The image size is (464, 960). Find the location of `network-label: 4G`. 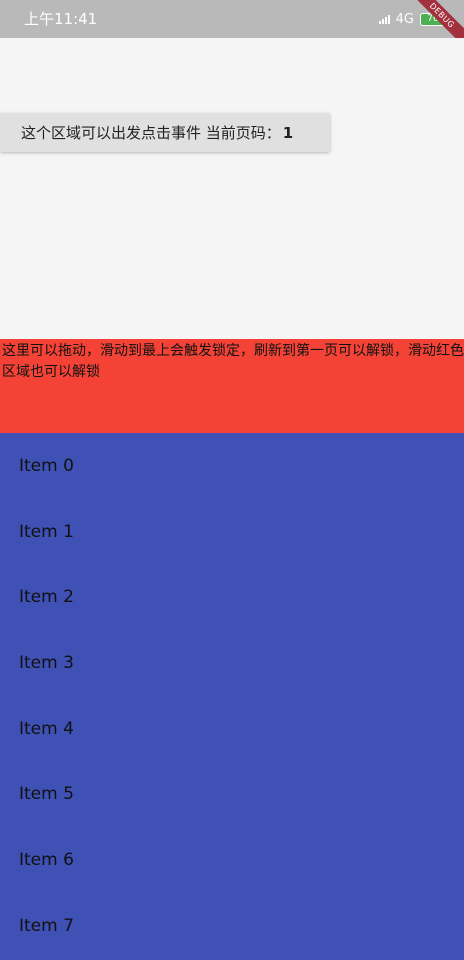

network-label: 4G is located at coordinates (404, 19).